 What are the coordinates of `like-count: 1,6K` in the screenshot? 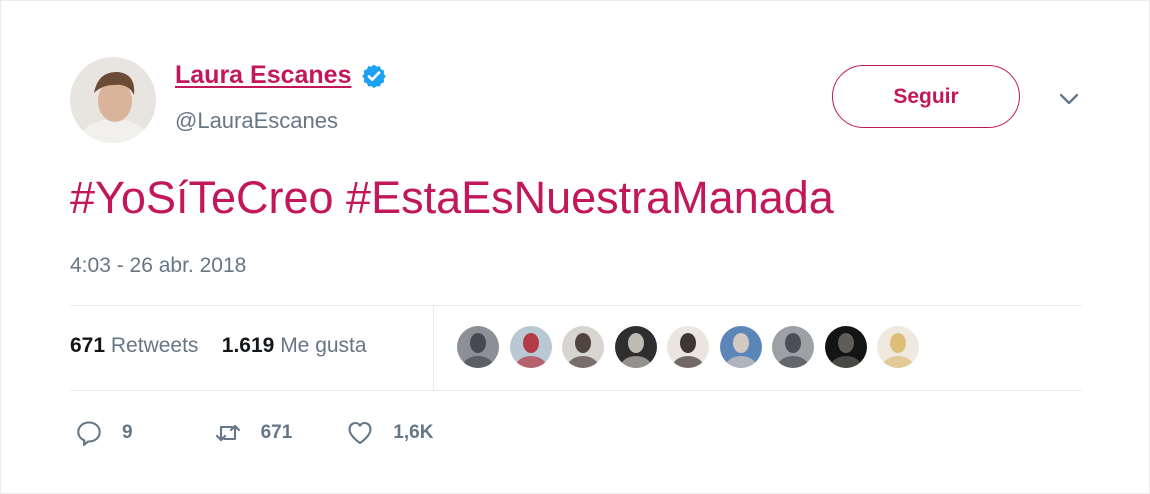 It's located at (413, 432).